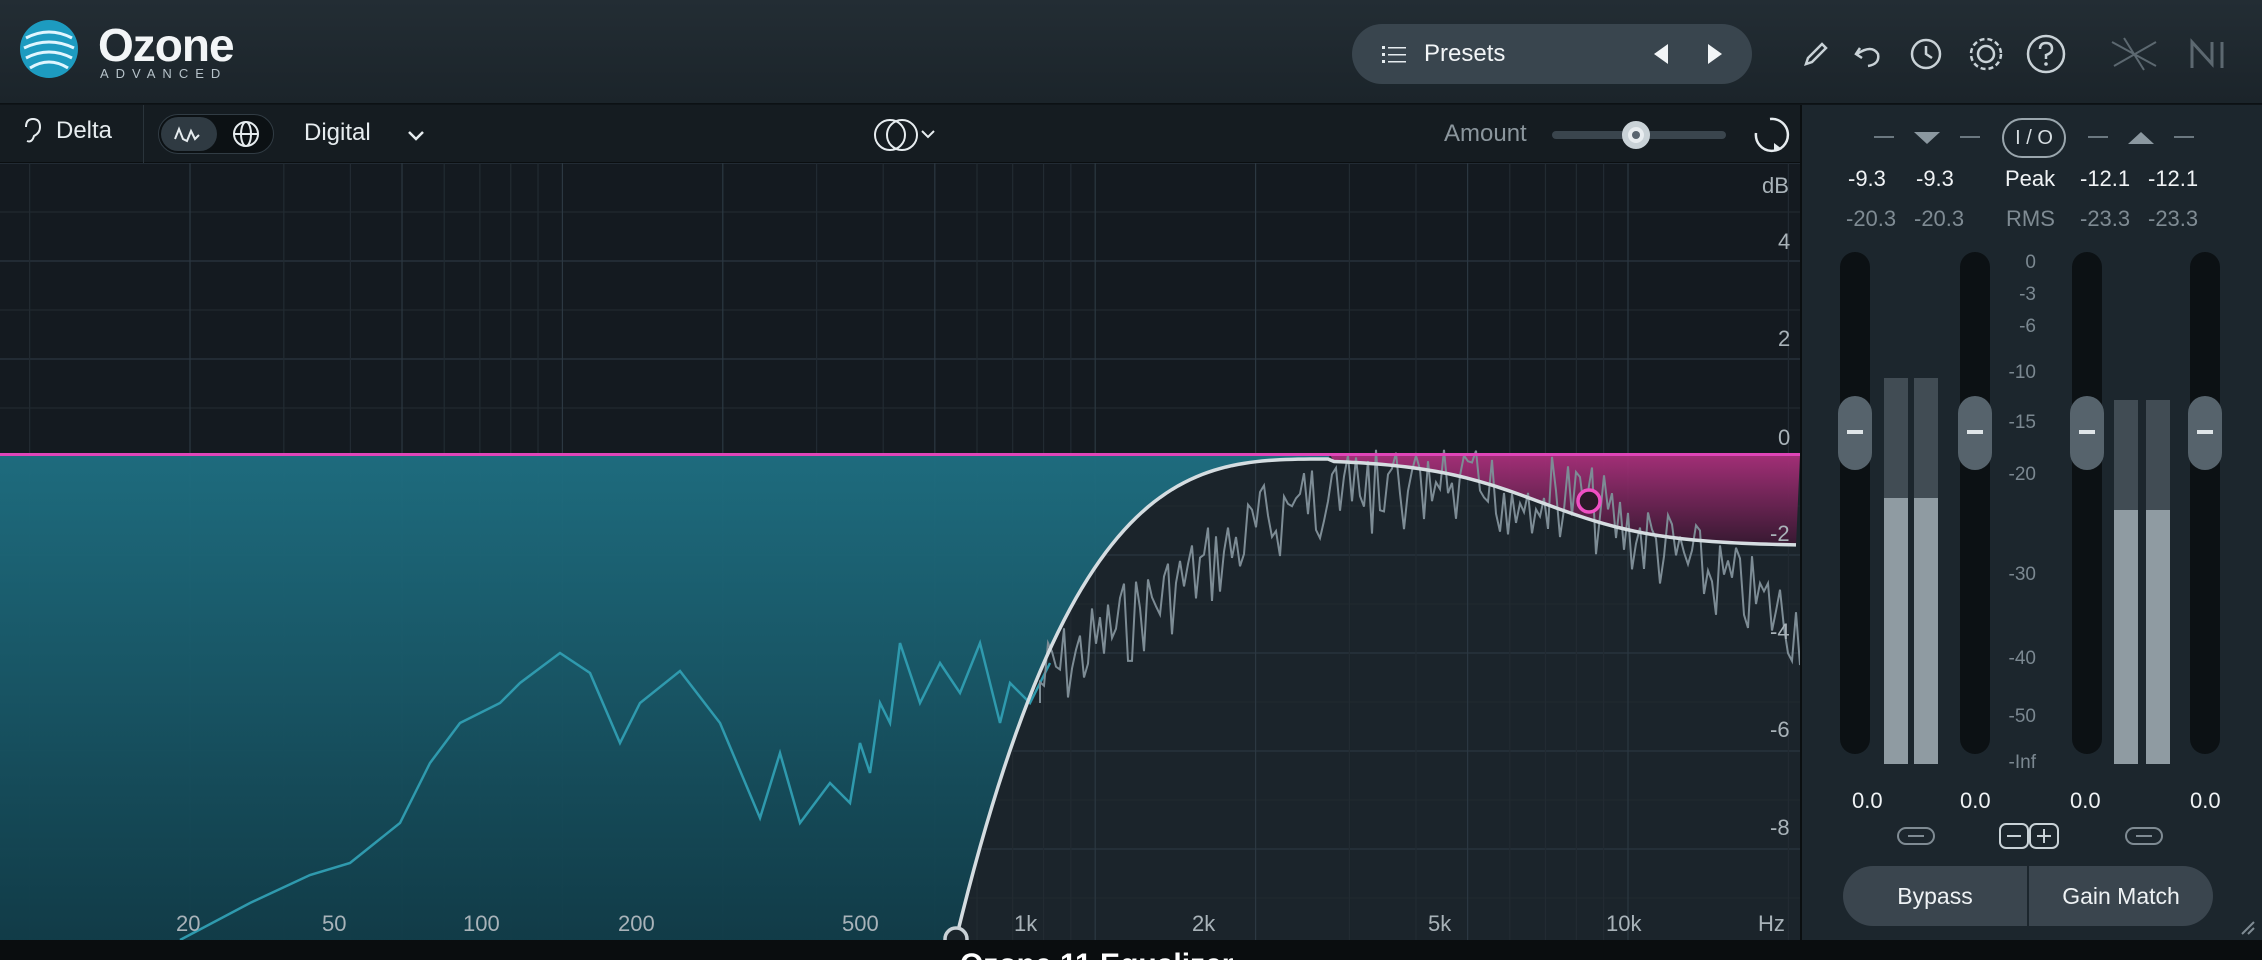  Describe the element at coordinates (1026, 923) in the screenshot. I see `hz-tick: 1k` at that location.